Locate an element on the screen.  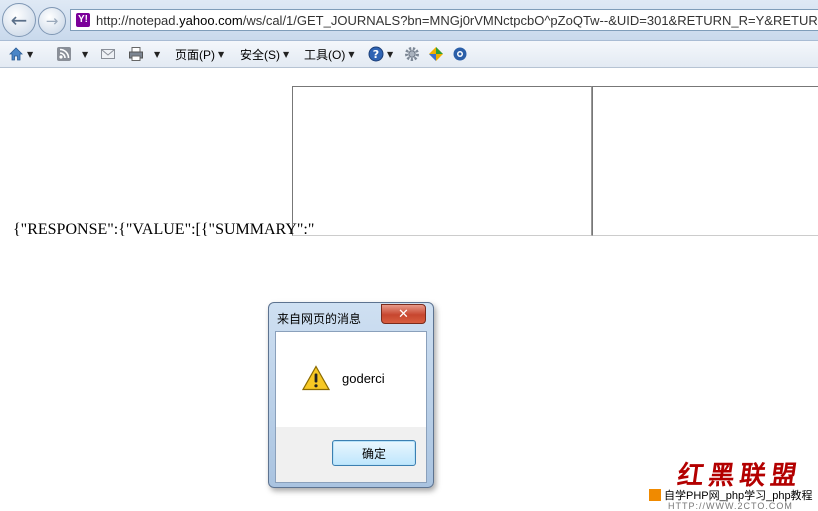
addon-icon is located at coordinates (436, 54).